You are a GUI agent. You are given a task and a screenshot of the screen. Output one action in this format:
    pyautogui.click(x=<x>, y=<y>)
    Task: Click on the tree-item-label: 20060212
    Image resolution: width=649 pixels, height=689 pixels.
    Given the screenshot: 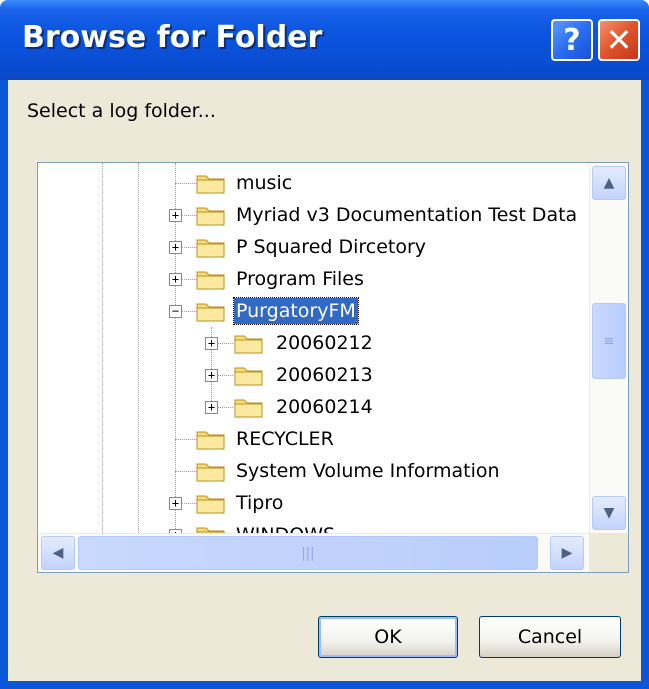 What is the action you would take?
    pyautogui.click(x=324, y=343)
    